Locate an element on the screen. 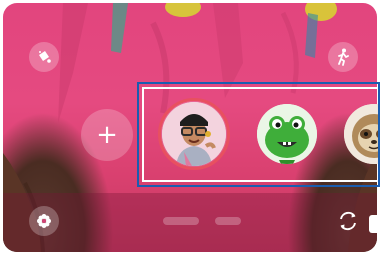 This screenshot has height=255, width=380. switch-camera-button is located at coordinates (348, 221).